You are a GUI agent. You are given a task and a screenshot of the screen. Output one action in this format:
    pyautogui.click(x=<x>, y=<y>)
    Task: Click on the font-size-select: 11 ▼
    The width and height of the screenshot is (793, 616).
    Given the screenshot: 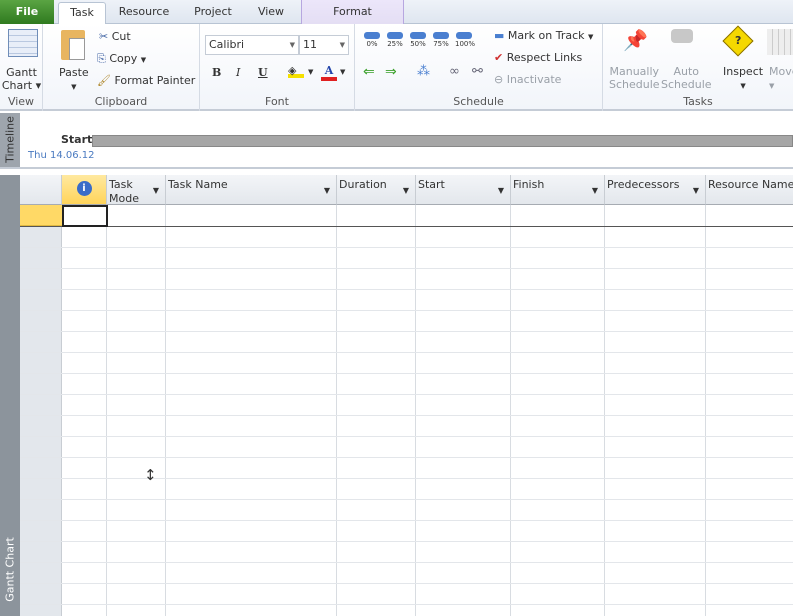 What is the action you would take?
    pyautogui.click(x=324, y=45)
    